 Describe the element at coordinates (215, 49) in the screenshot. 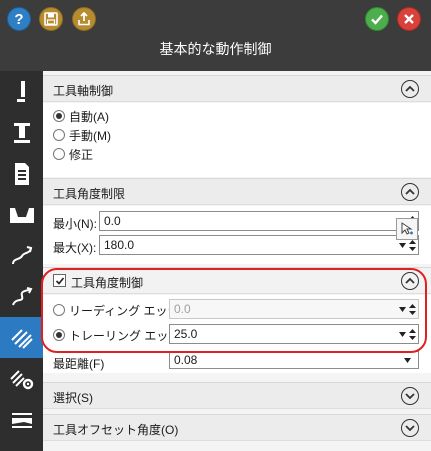

I see `dialog-title: 基本的な動作制御` at that location.